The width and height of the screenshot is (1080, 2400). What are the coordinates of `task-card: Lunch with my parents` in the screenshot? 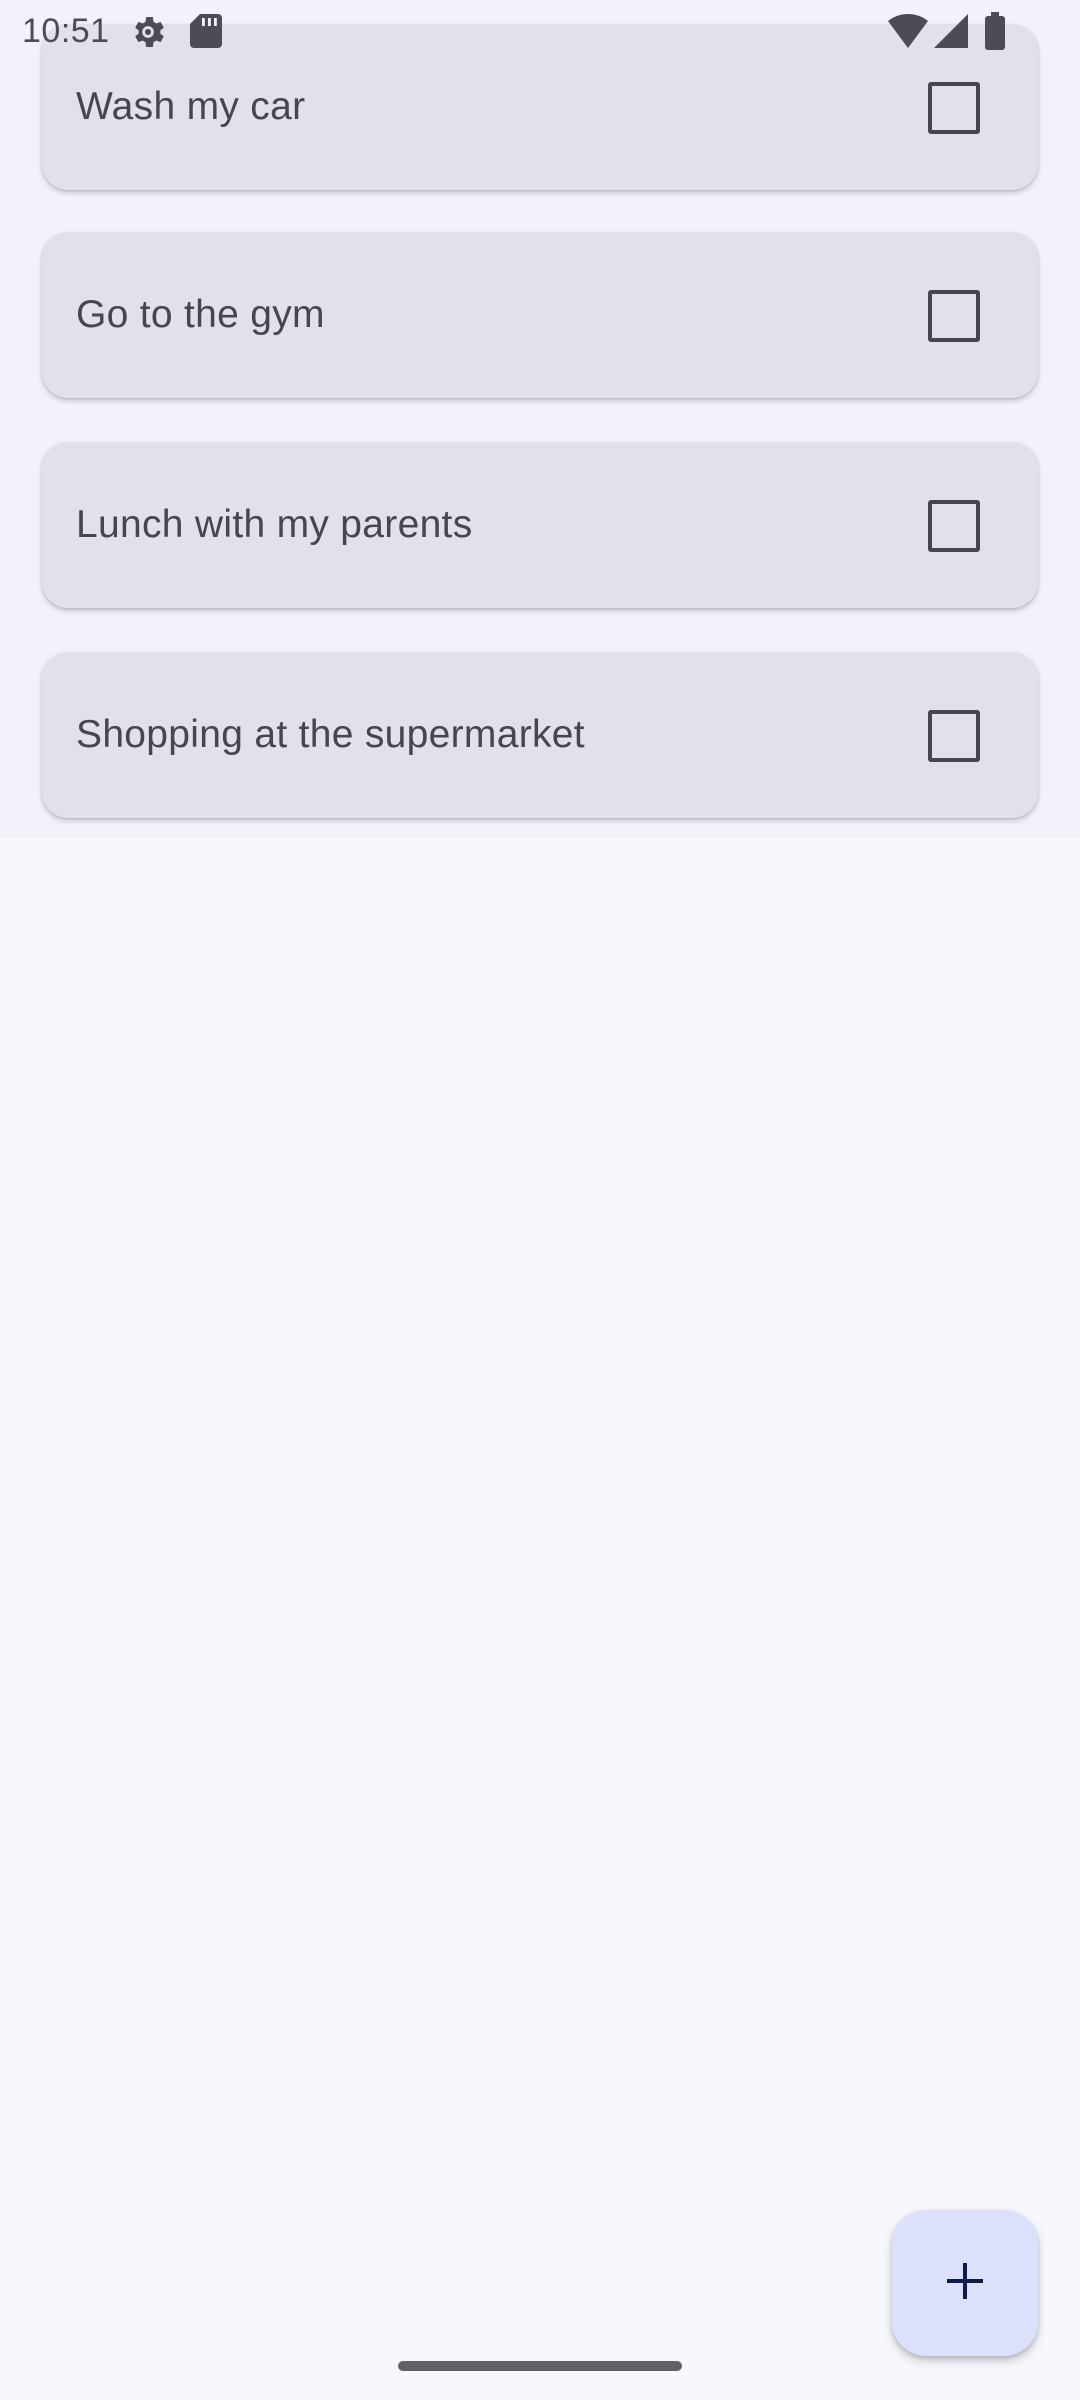 It's located at (540, 525).